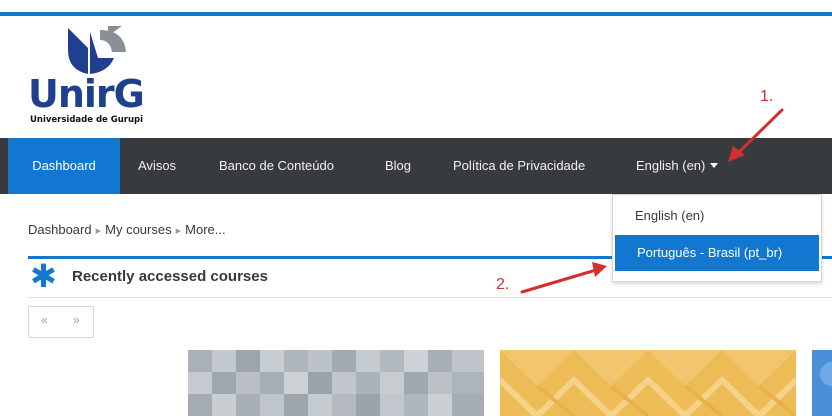 This screenshot has height=416, width=832. I want to click on language-menu-toggle: English (en), so click(677, 166).